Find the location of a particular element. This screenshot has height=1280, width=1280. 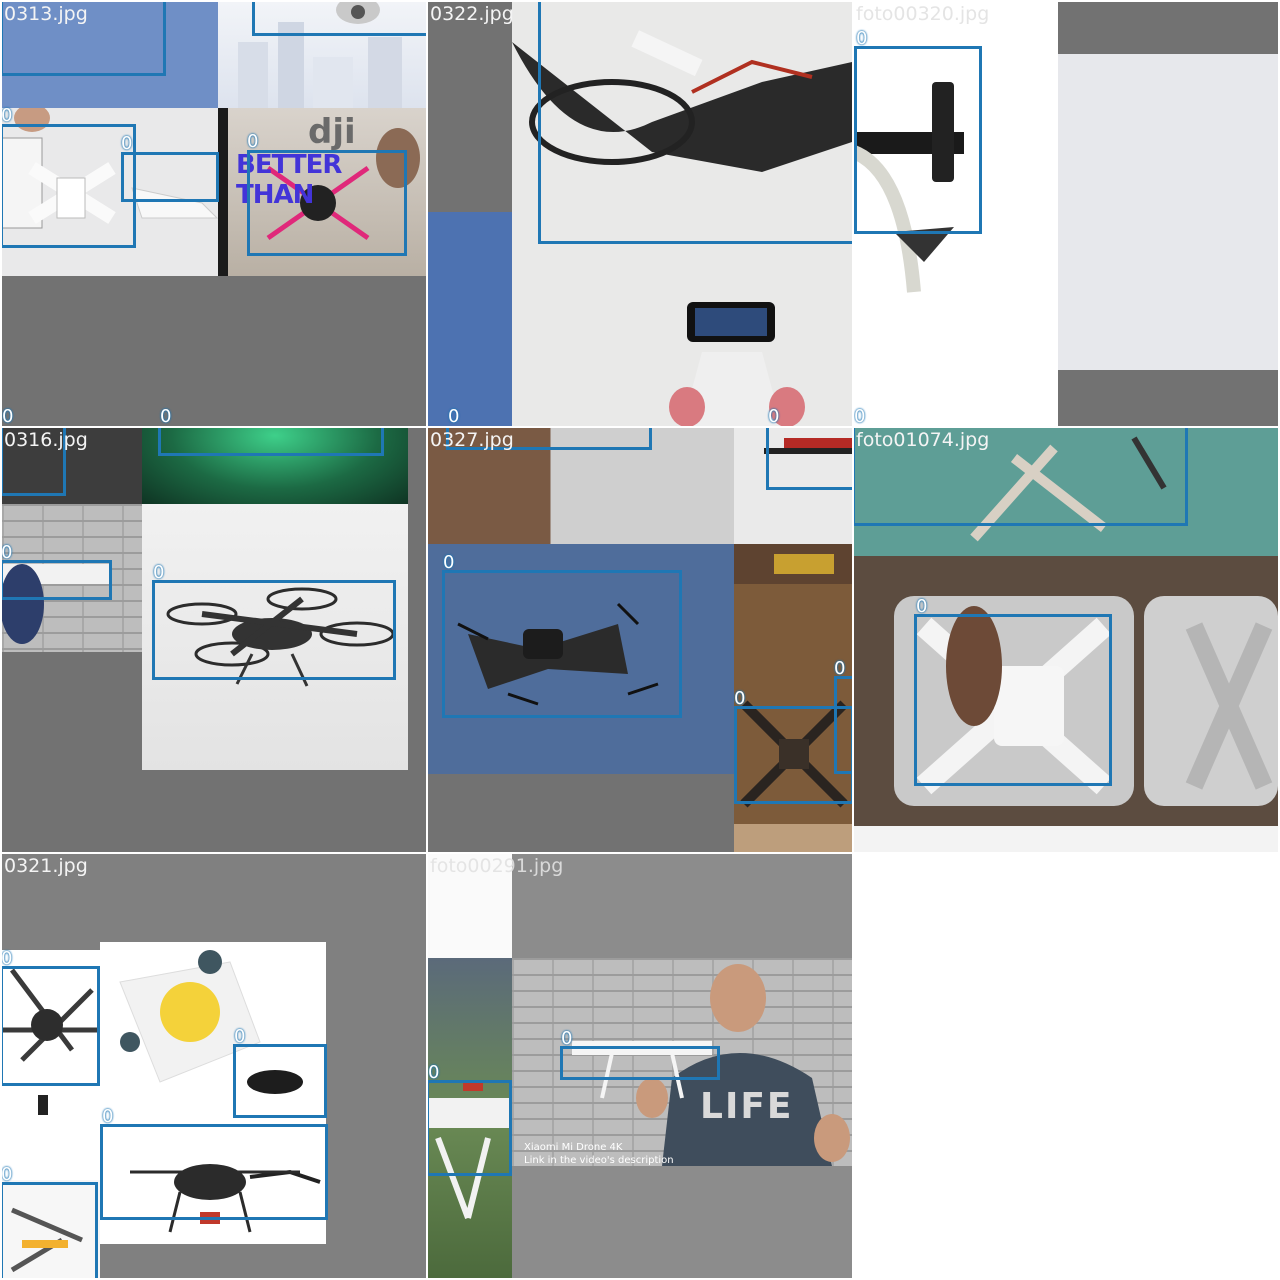

photo-bottom-strip is located at coordinates (1066, 839).